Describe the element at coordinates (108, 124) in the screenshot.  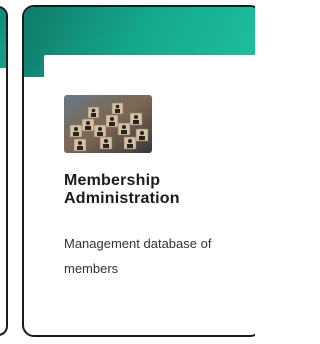
I see `members-network-image-icon` at that location.